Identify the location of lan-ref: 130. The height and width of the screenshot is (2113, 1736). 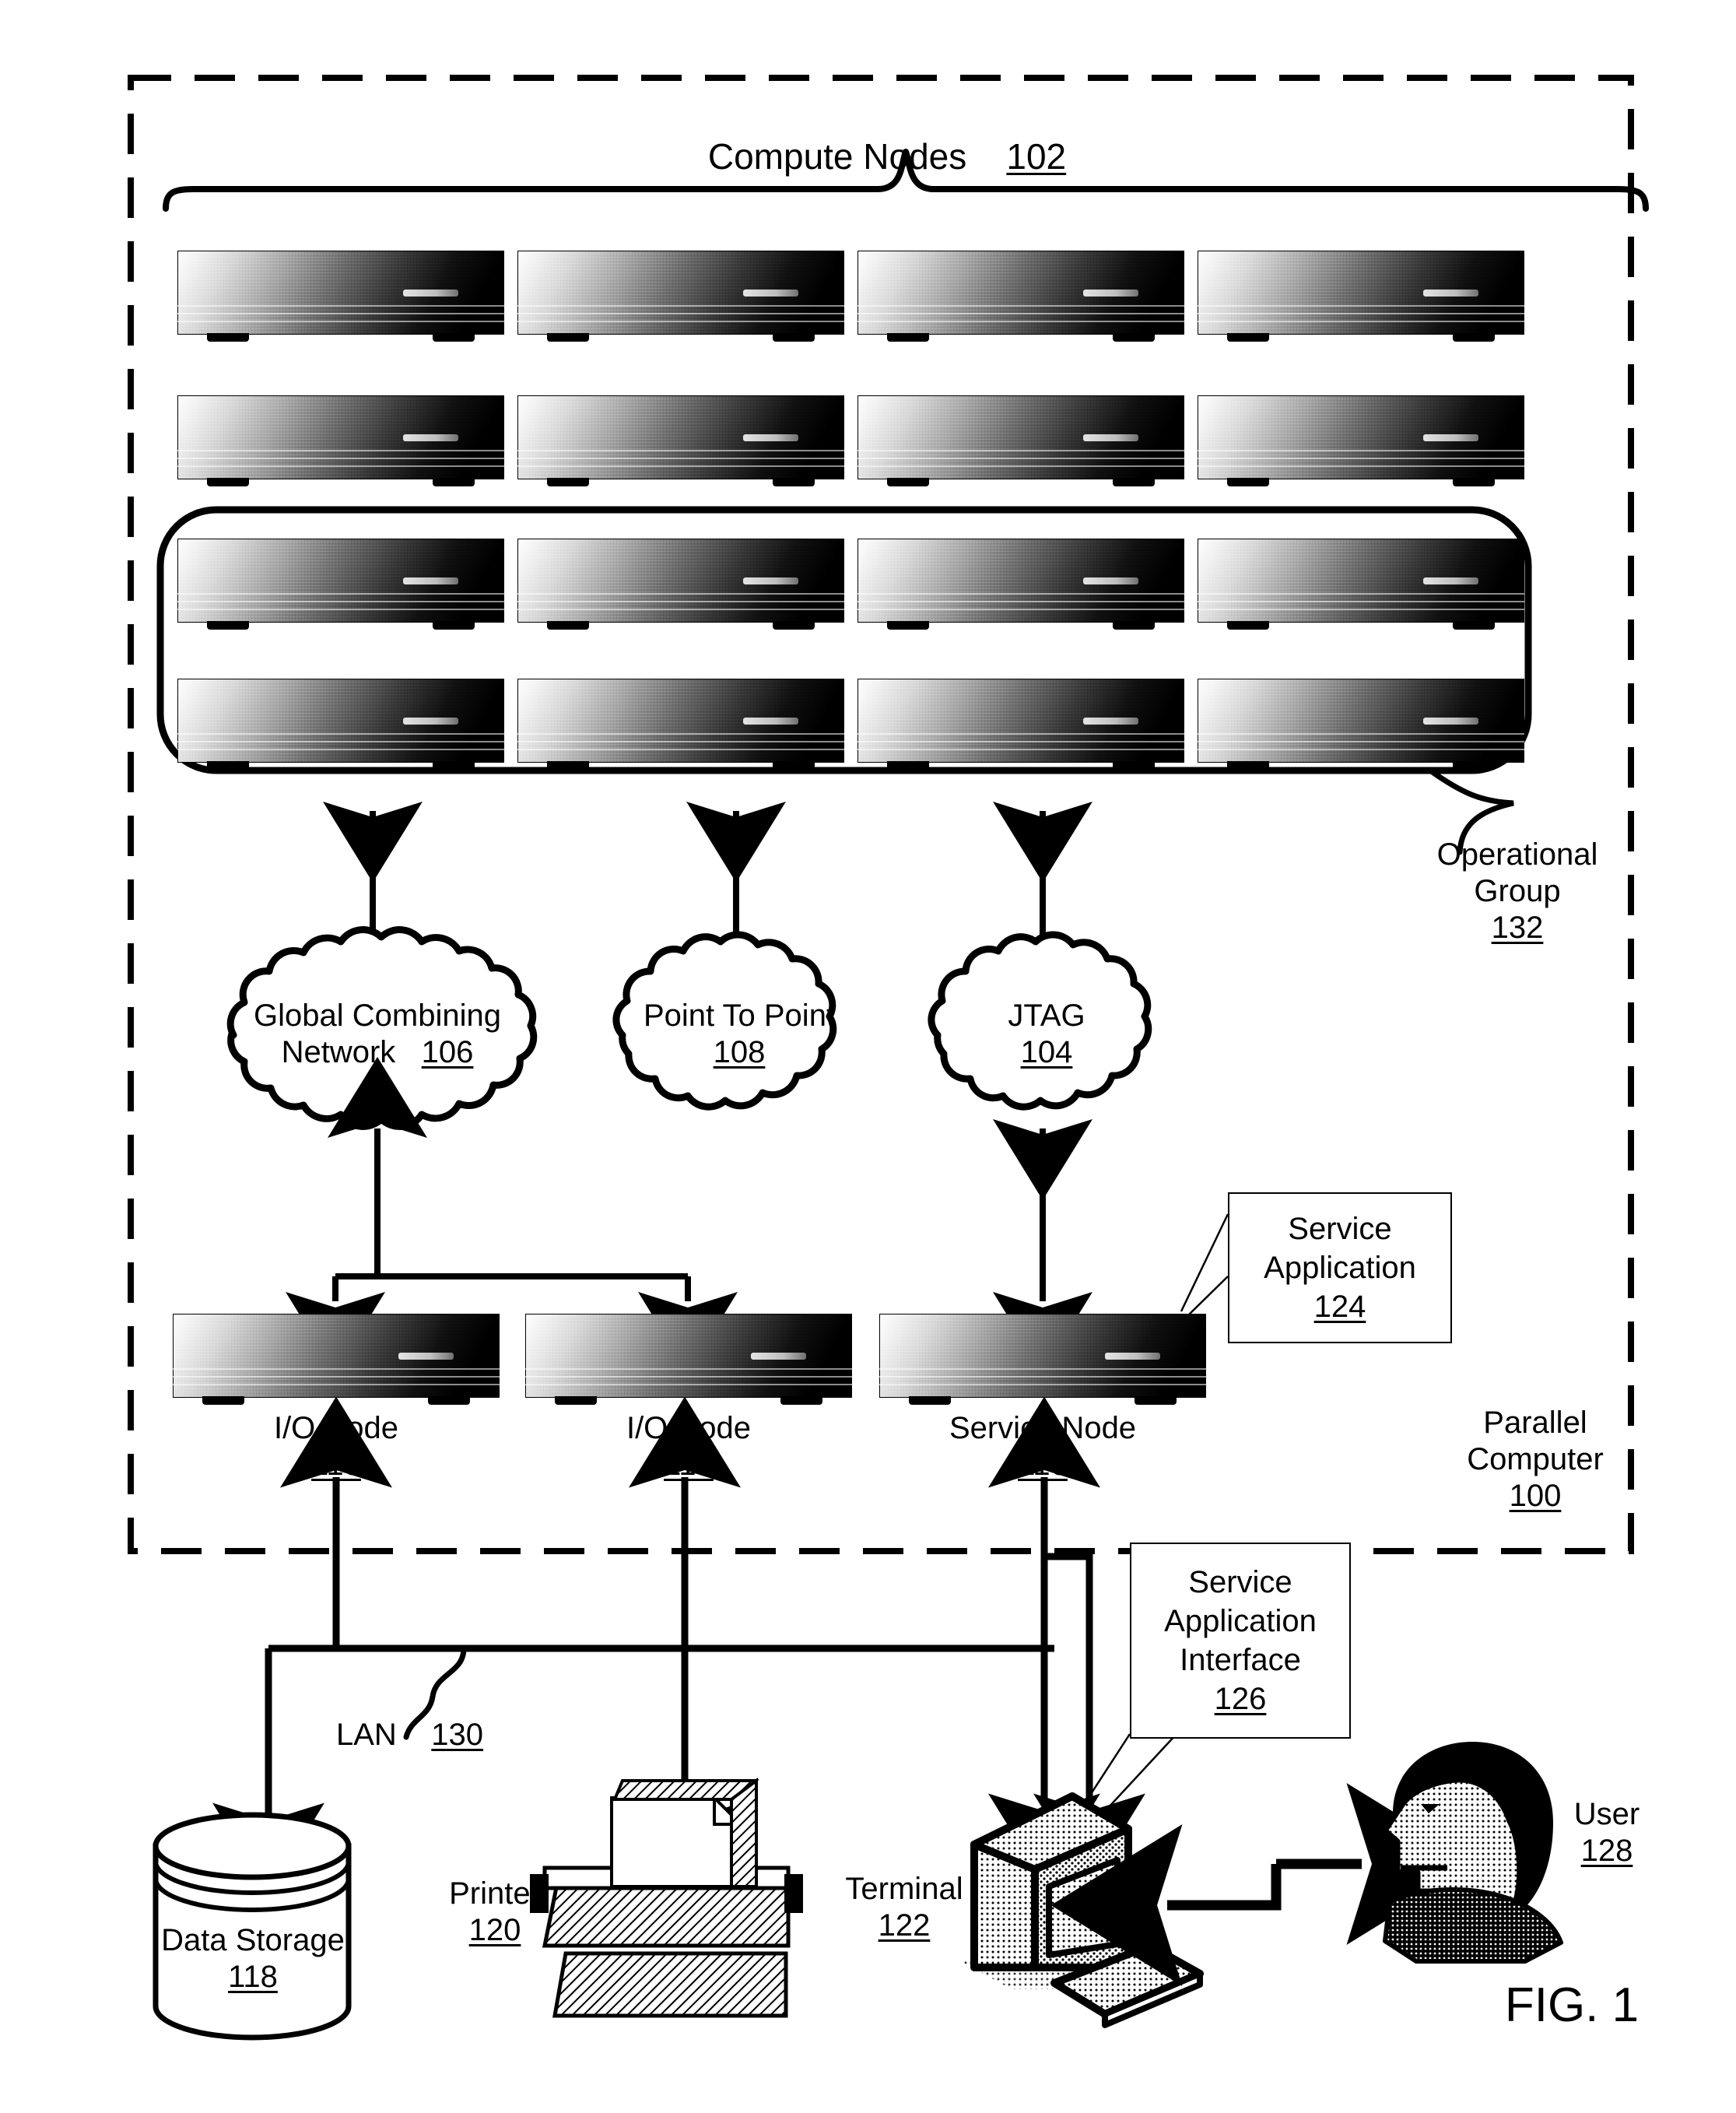
(457, 1735).